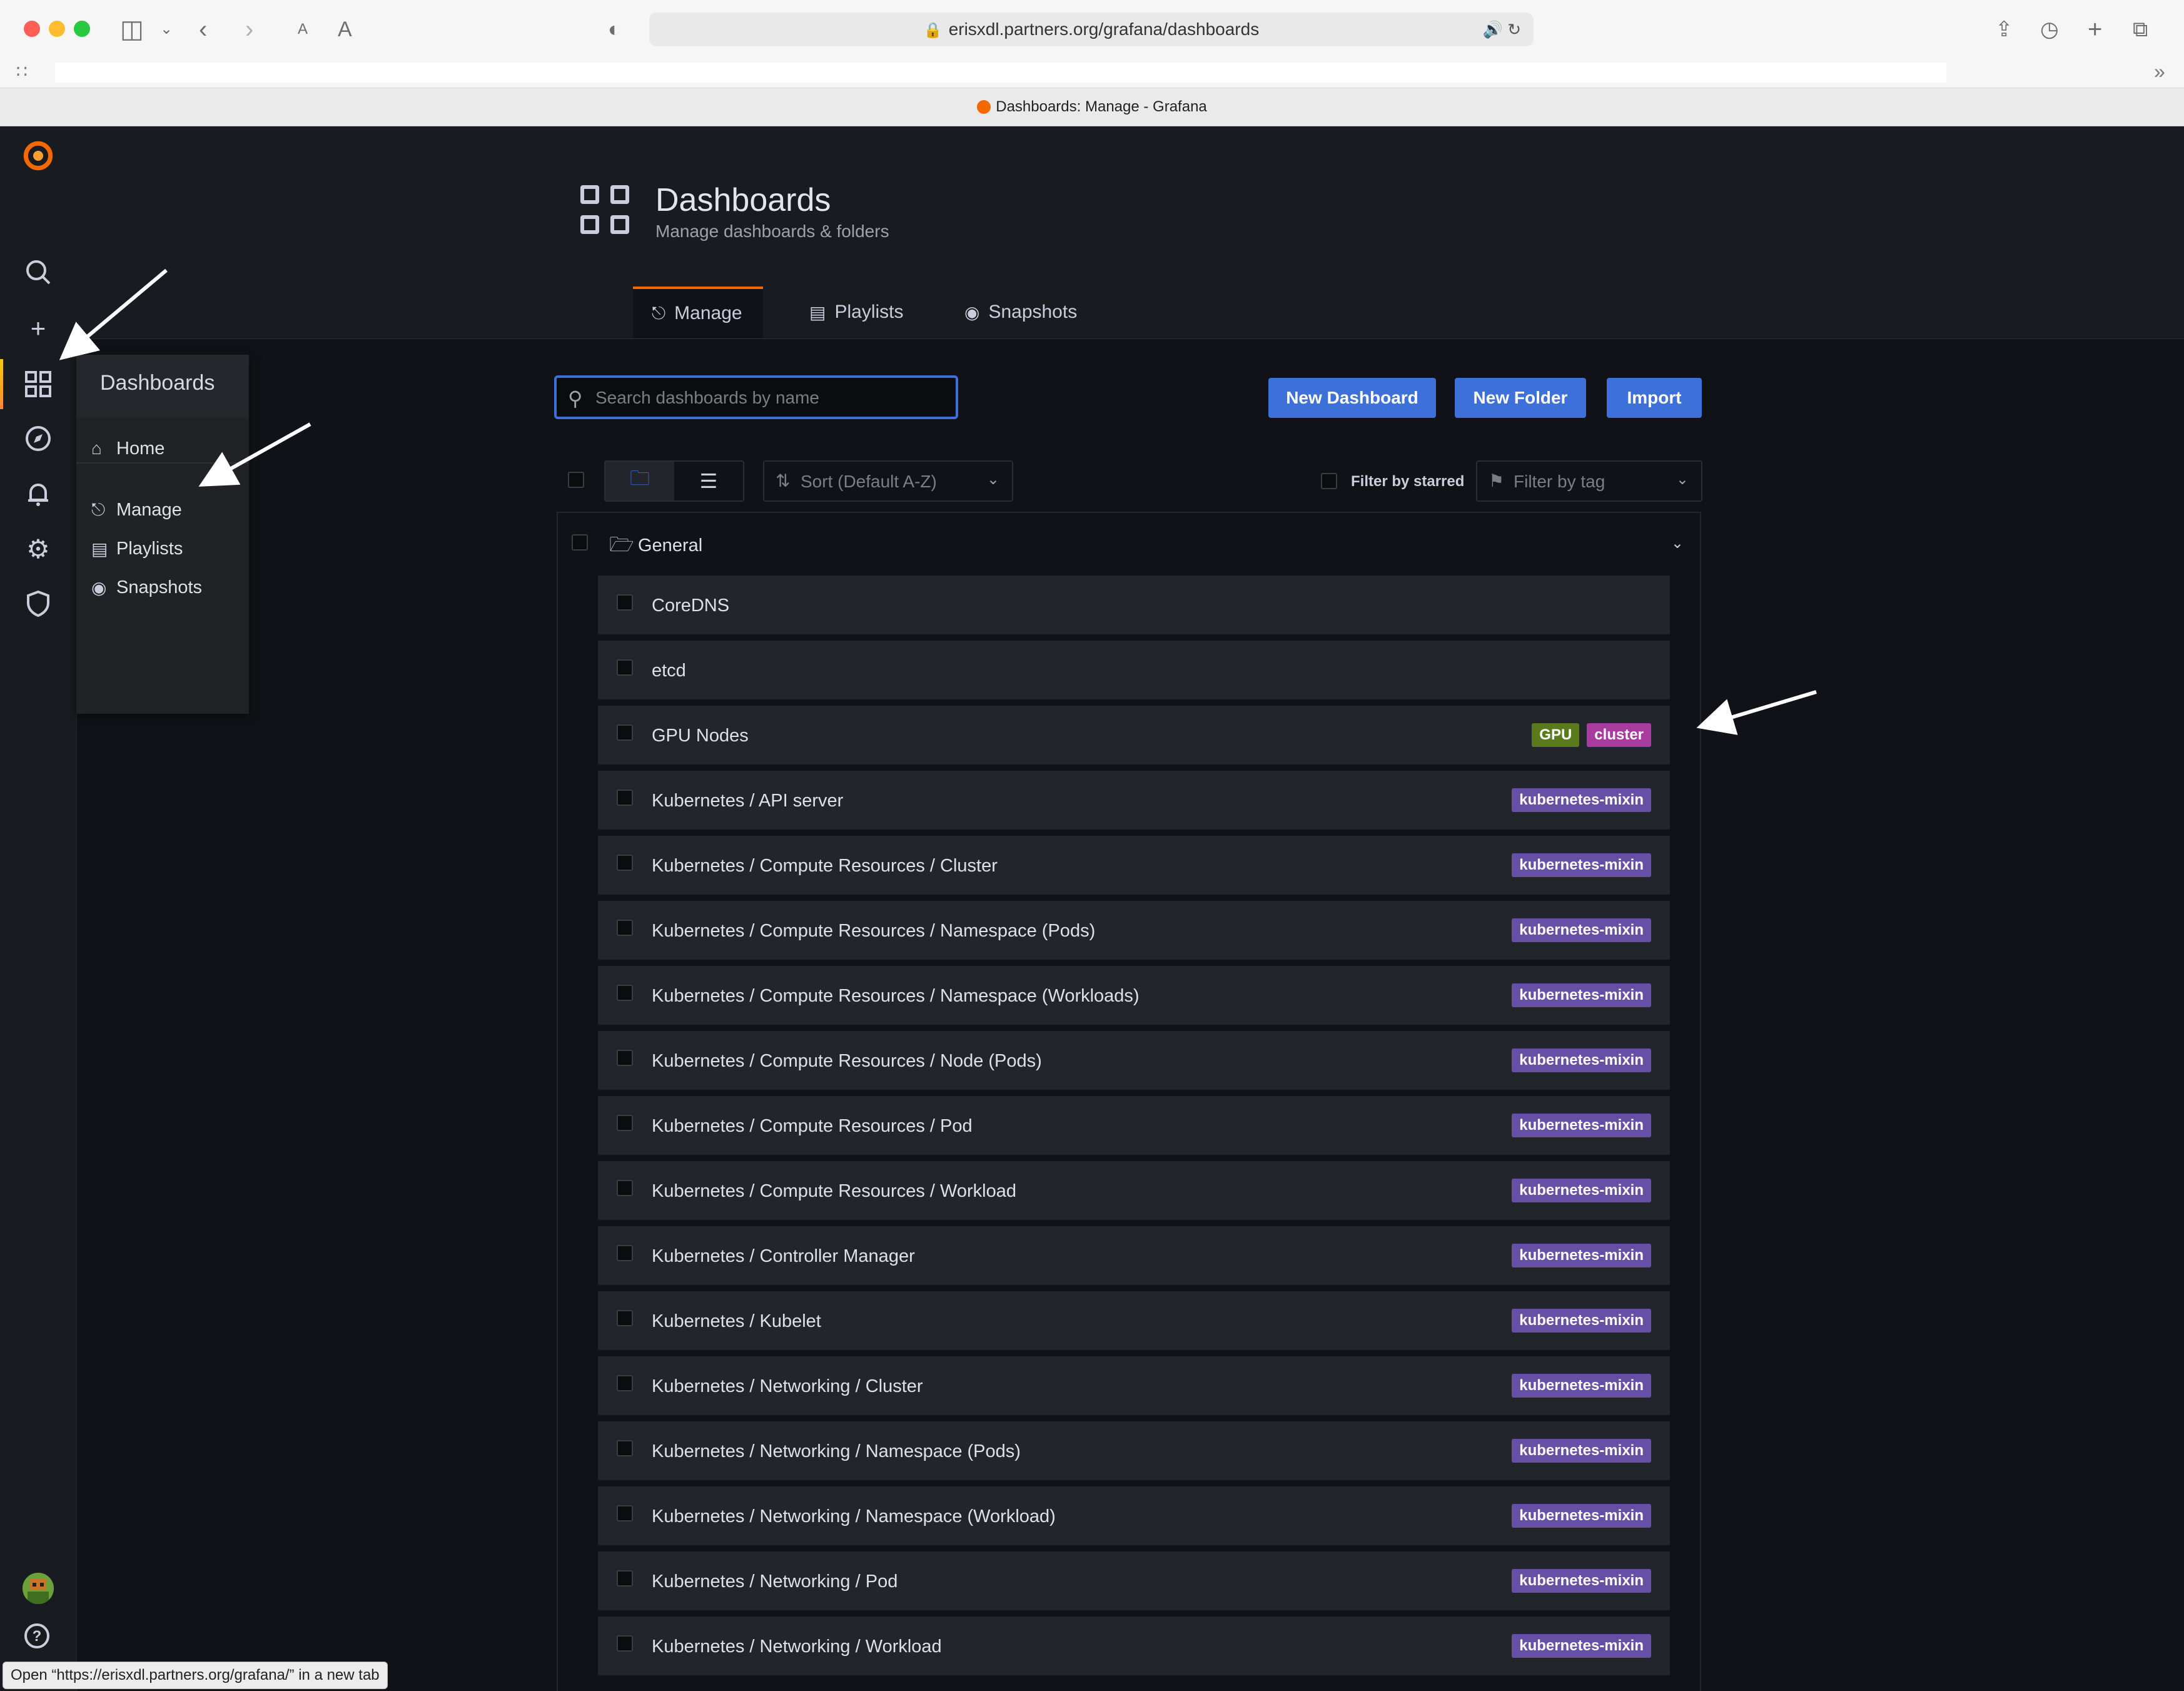 Image resolution: width=2184 pixels, height=1691 pixels. I want to click on dashboard-title: Kubernetes / Controller Manager, so click(784, 1256).